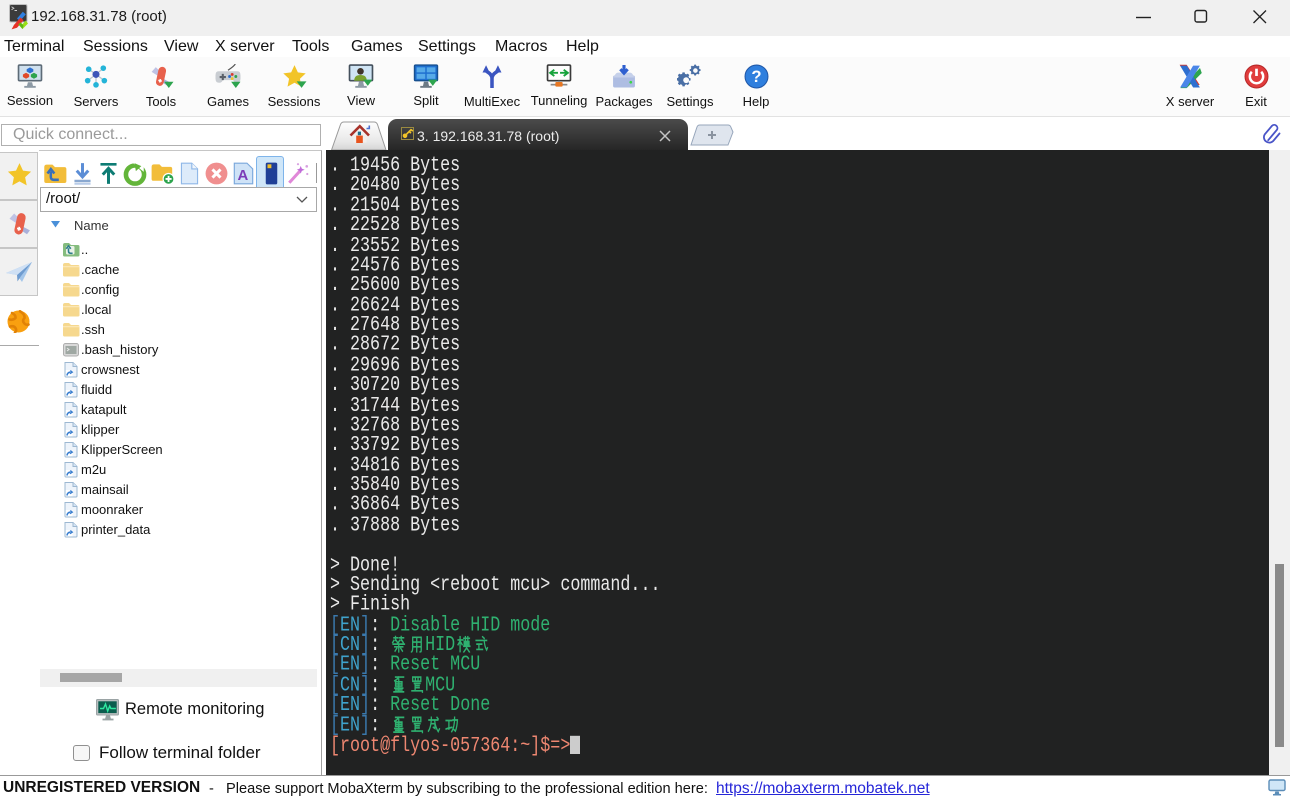 This screenshot has width=1290, height=799. What do you see at coordinates (242, 175) in the screenshot?
I see `svg-text: A` at bounding box center [242, 175].